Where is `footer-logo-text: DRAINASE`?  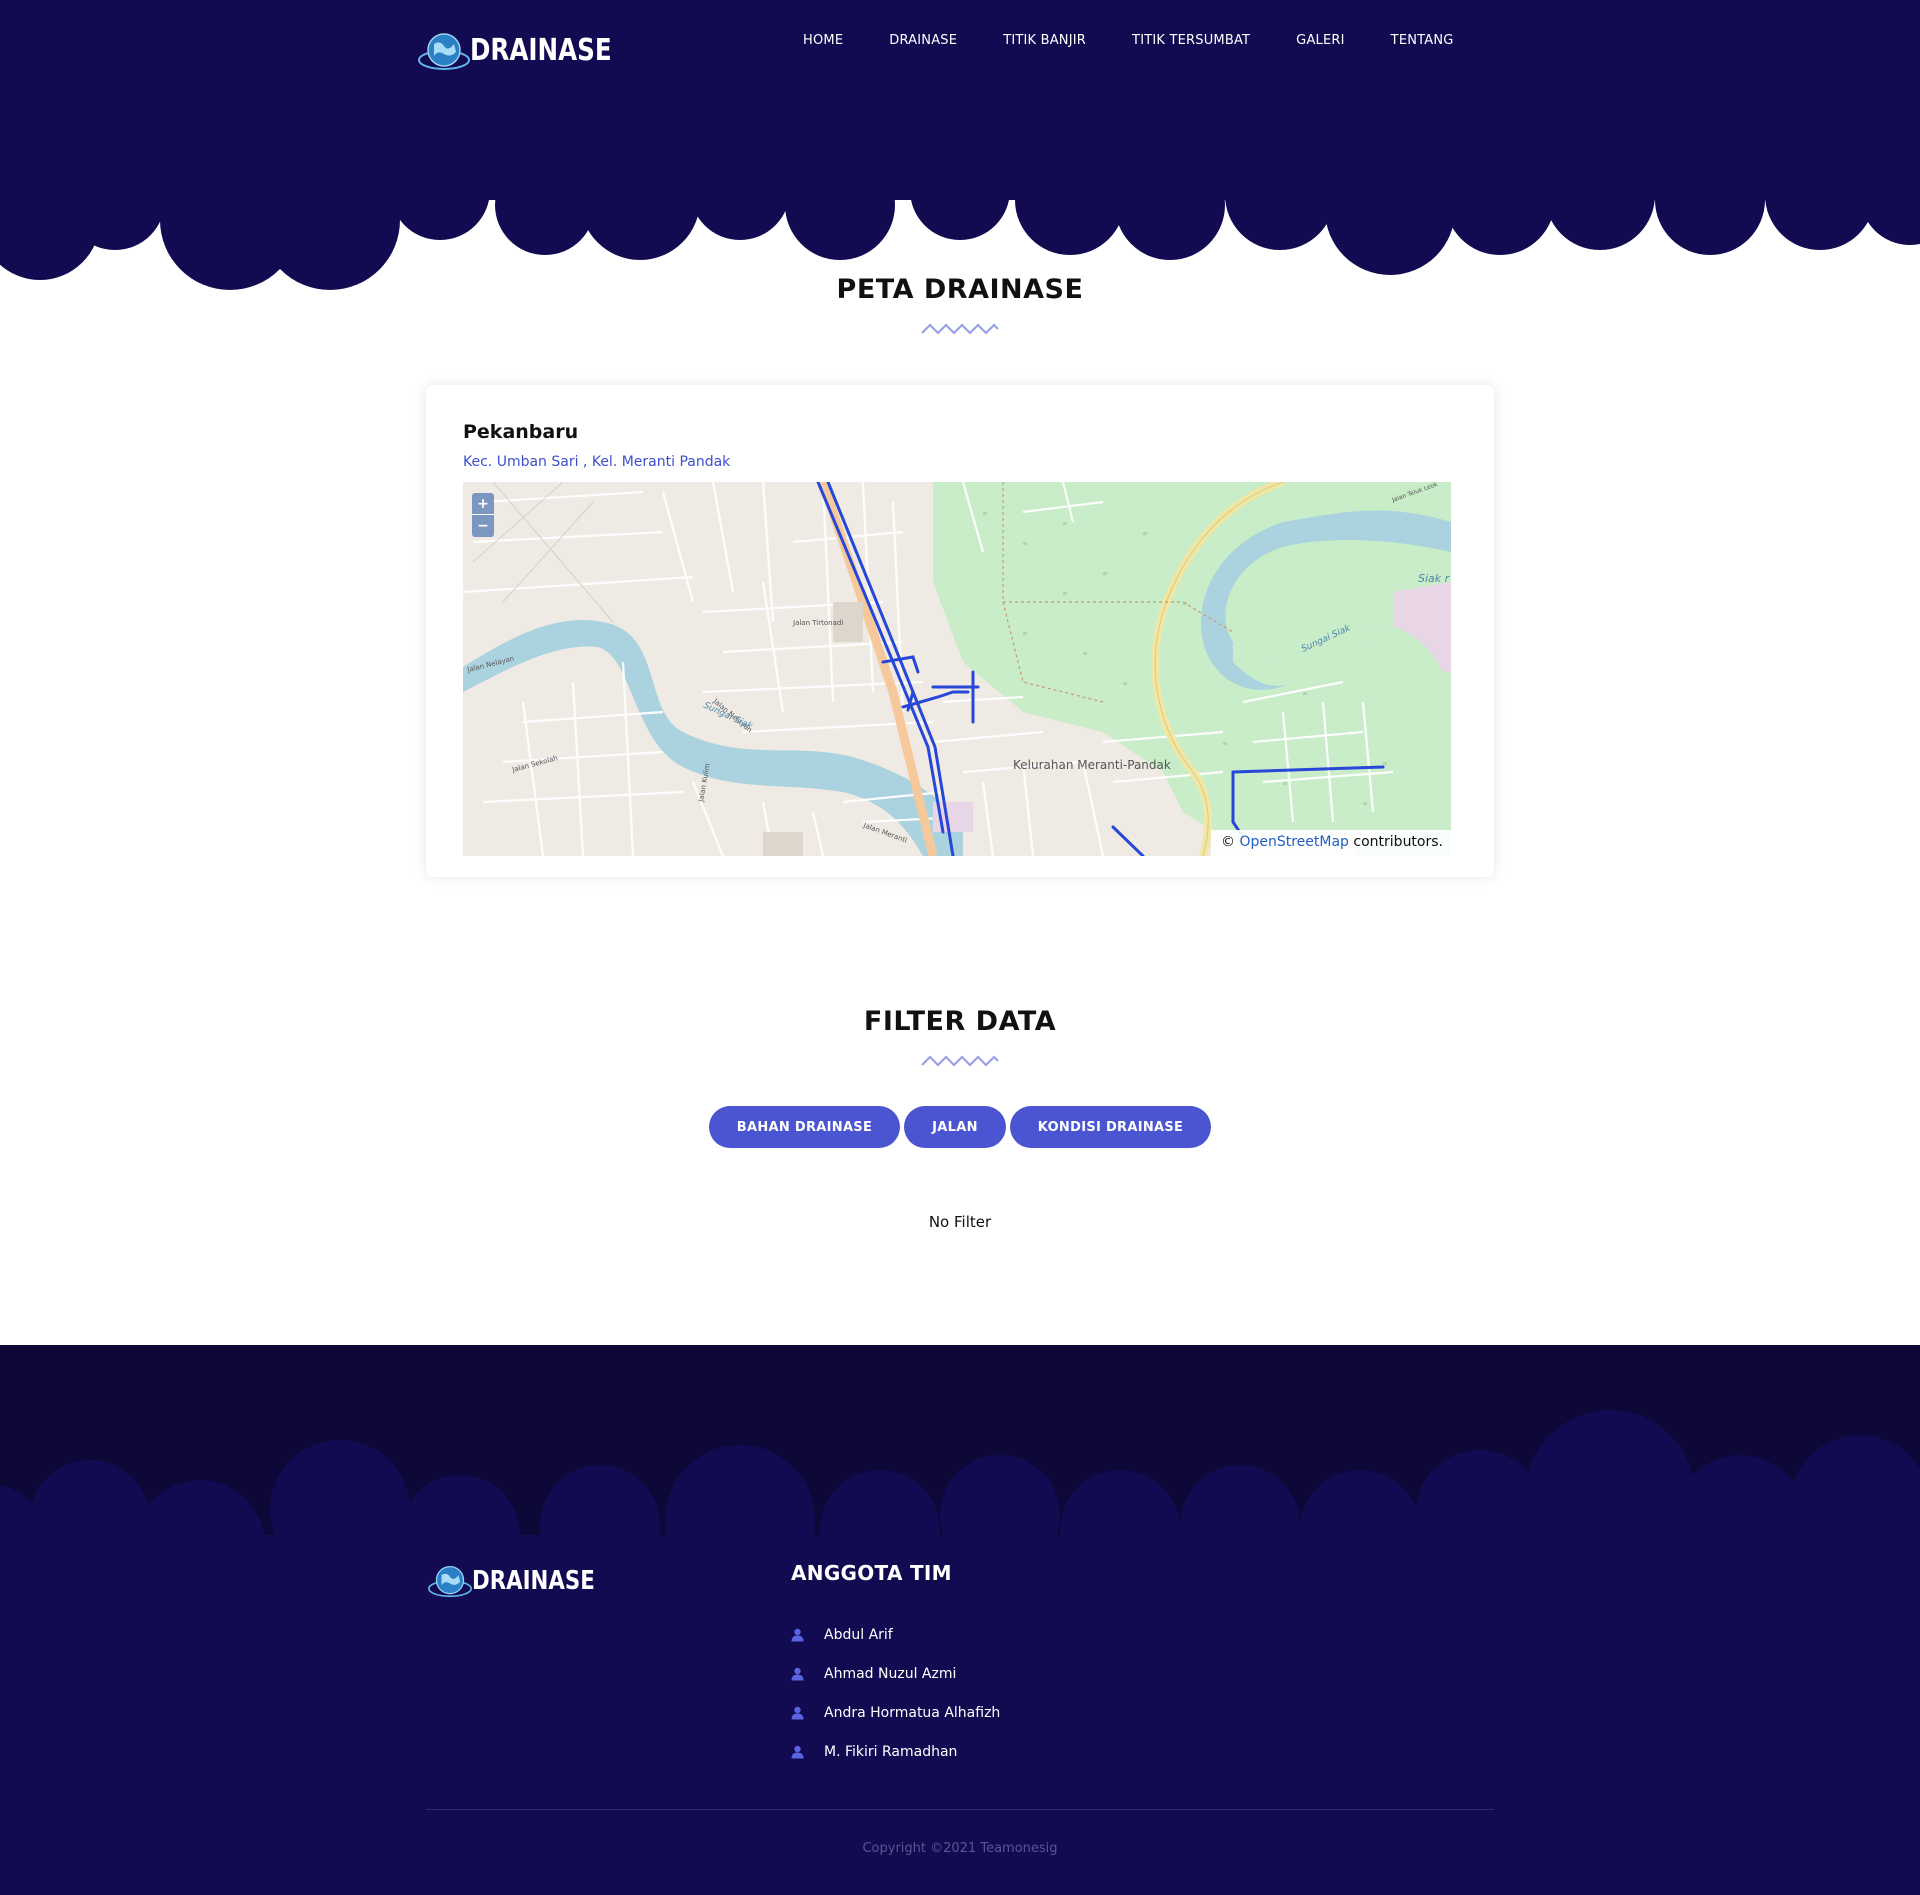 footer-logo-text: DRAINASE is located at coordinates (533, 1581).